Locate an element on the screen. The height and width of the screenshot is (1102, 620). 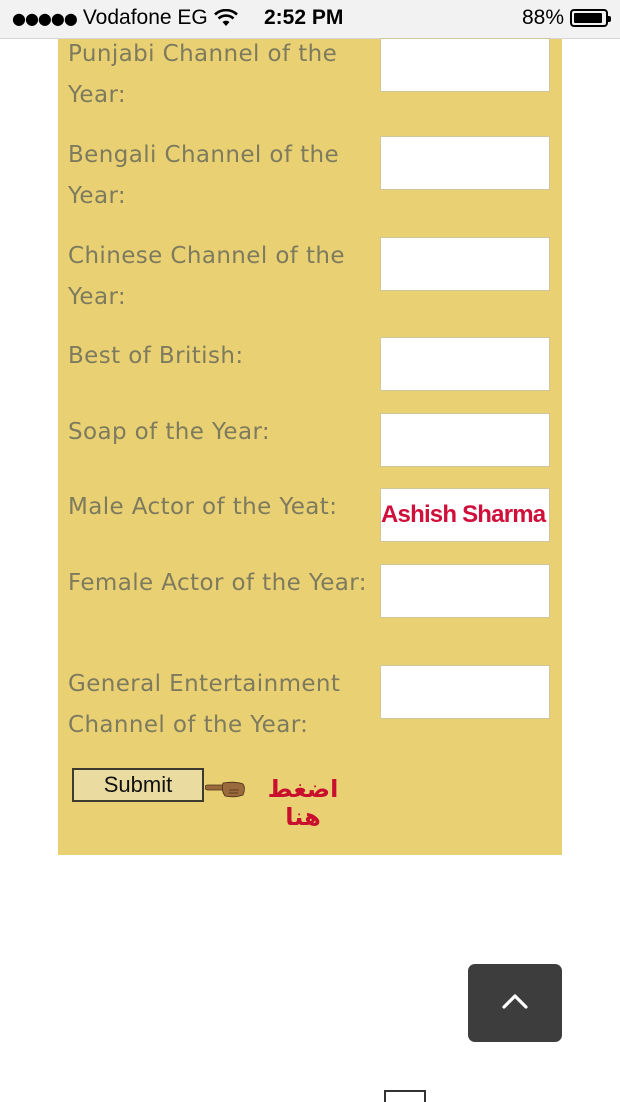
label-chinese-channel: Chinese Channel of the Year: is located at coordinates (206, 276).